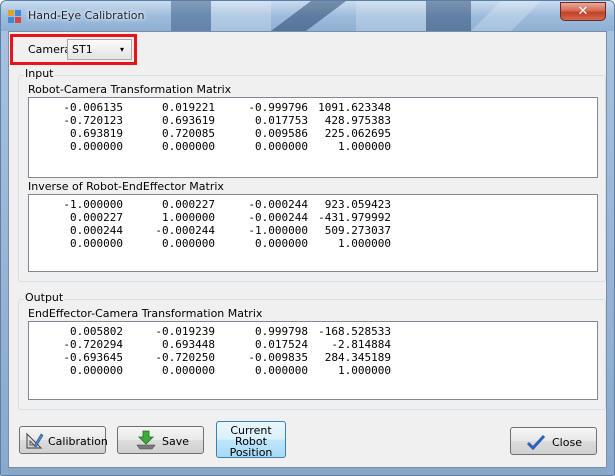 This screenshot has width=615, height=476. What do you see at coordinates (281, 331) in the screenshot?
I see `matrix-cell: 0.999798` at bounding box center [281, 331].